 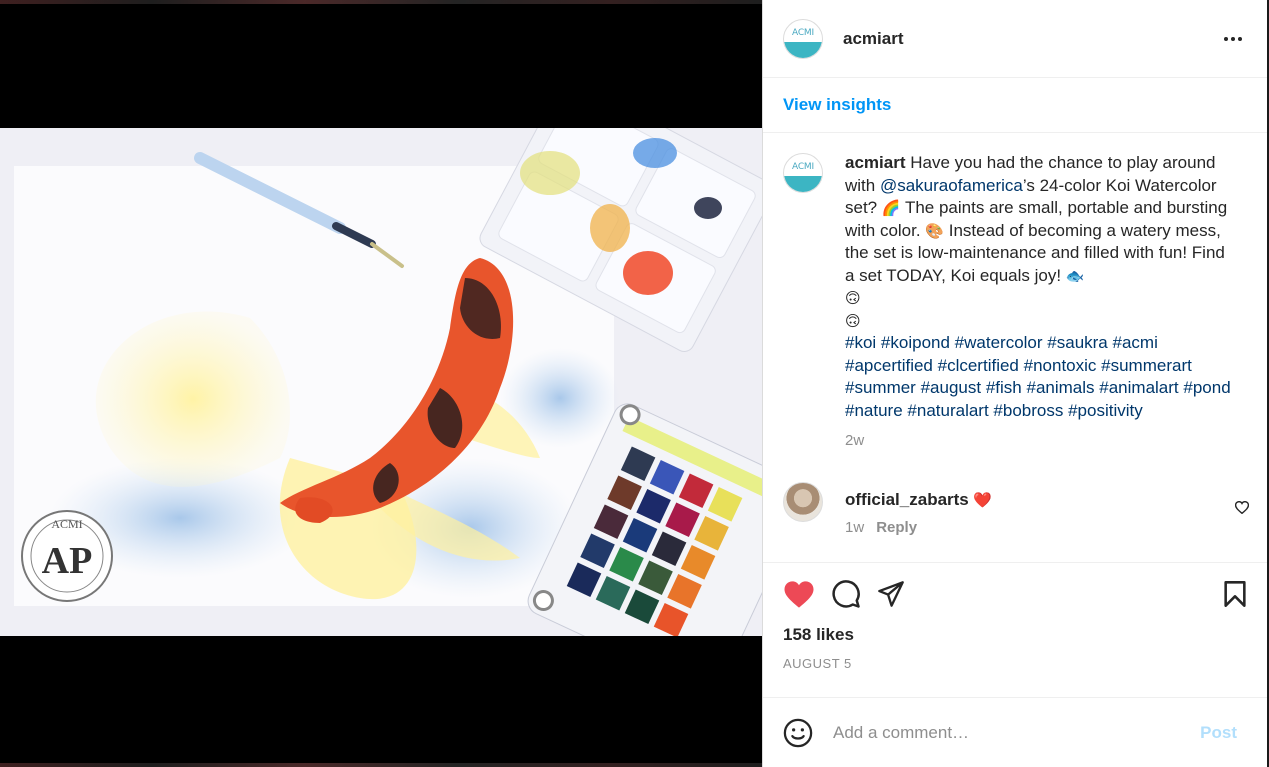 I want to click on avatar-logo-text: ACMI, so click(x=803, y=32).